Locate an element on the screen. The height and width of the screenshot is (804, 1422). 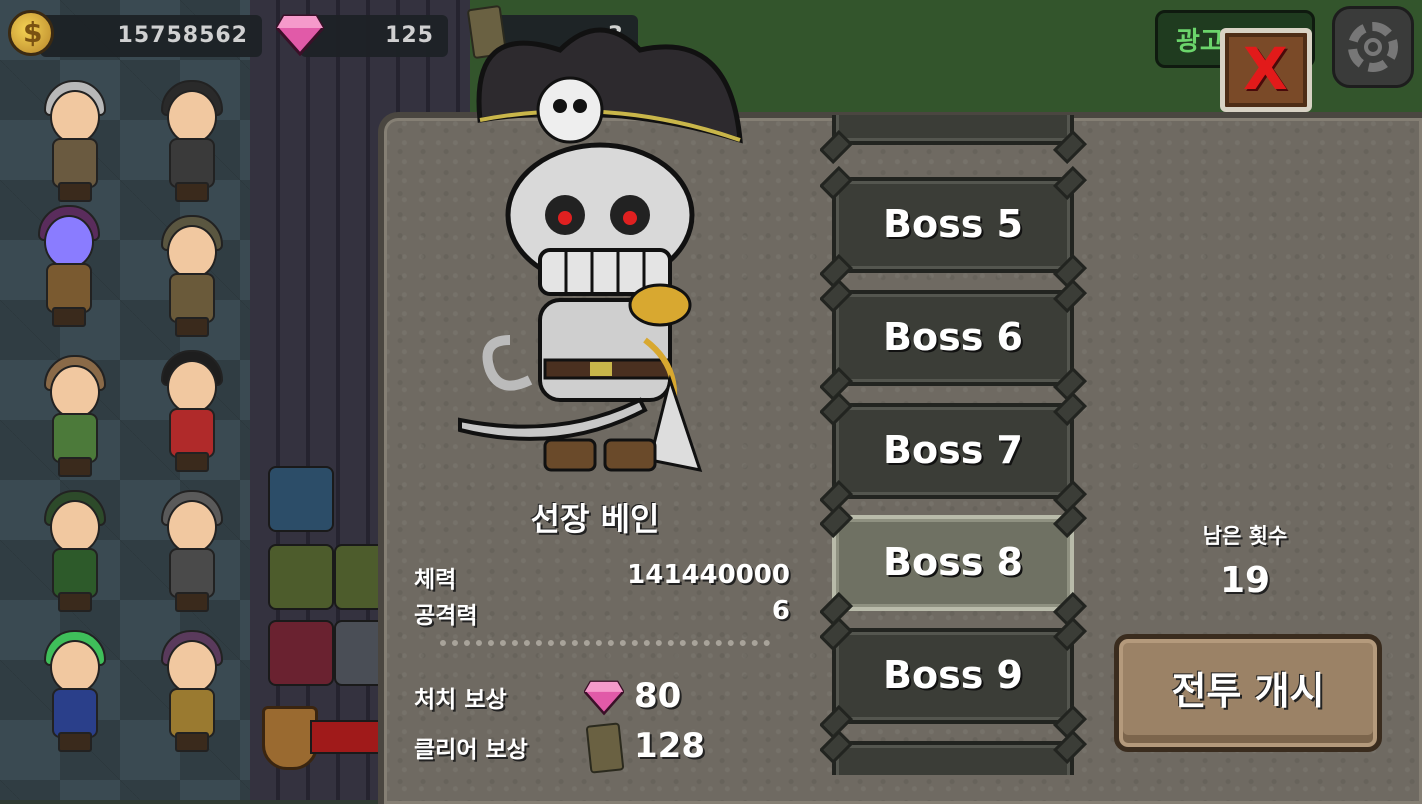
start-battle-button: 전투 개시 is located at coordinates (1248, 693).